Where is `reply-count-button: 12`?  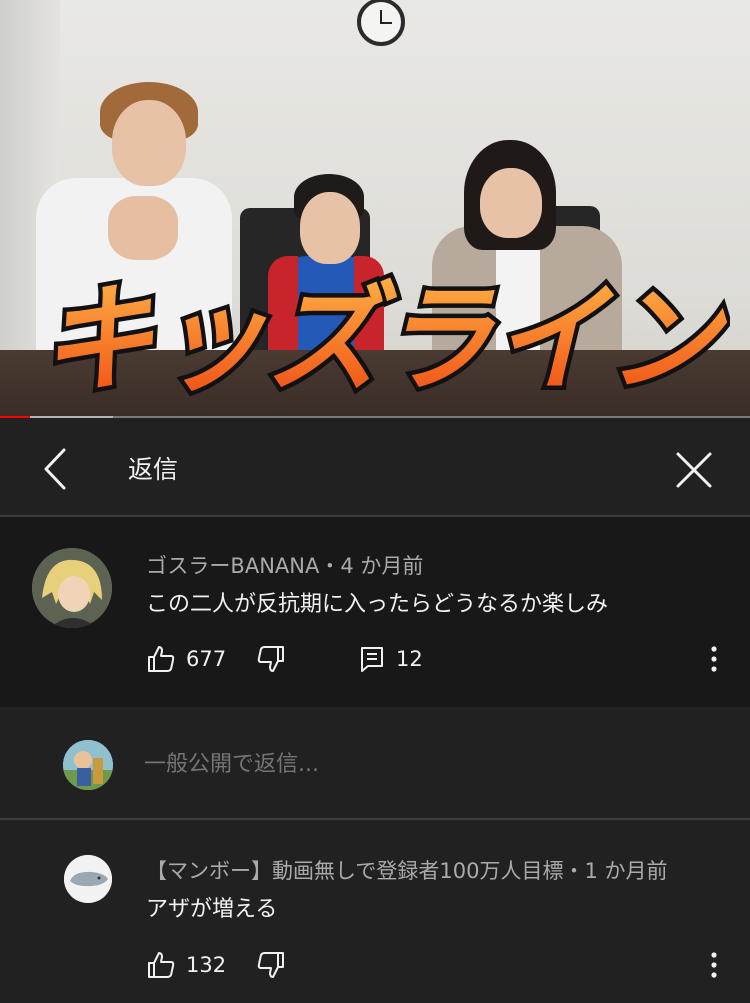
reply-count-button: 12 is located at coordinates (390, 659).